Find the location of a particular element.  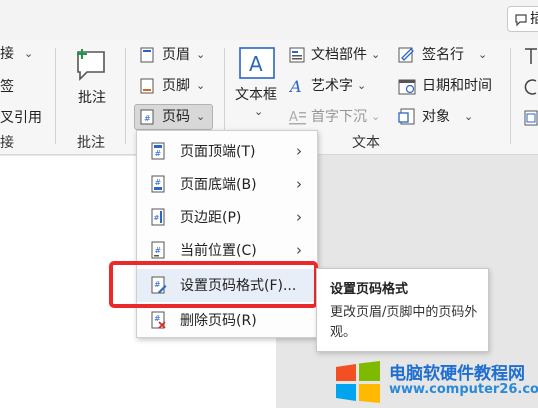

comments-button: 插 is located at coordinates (522, 19).